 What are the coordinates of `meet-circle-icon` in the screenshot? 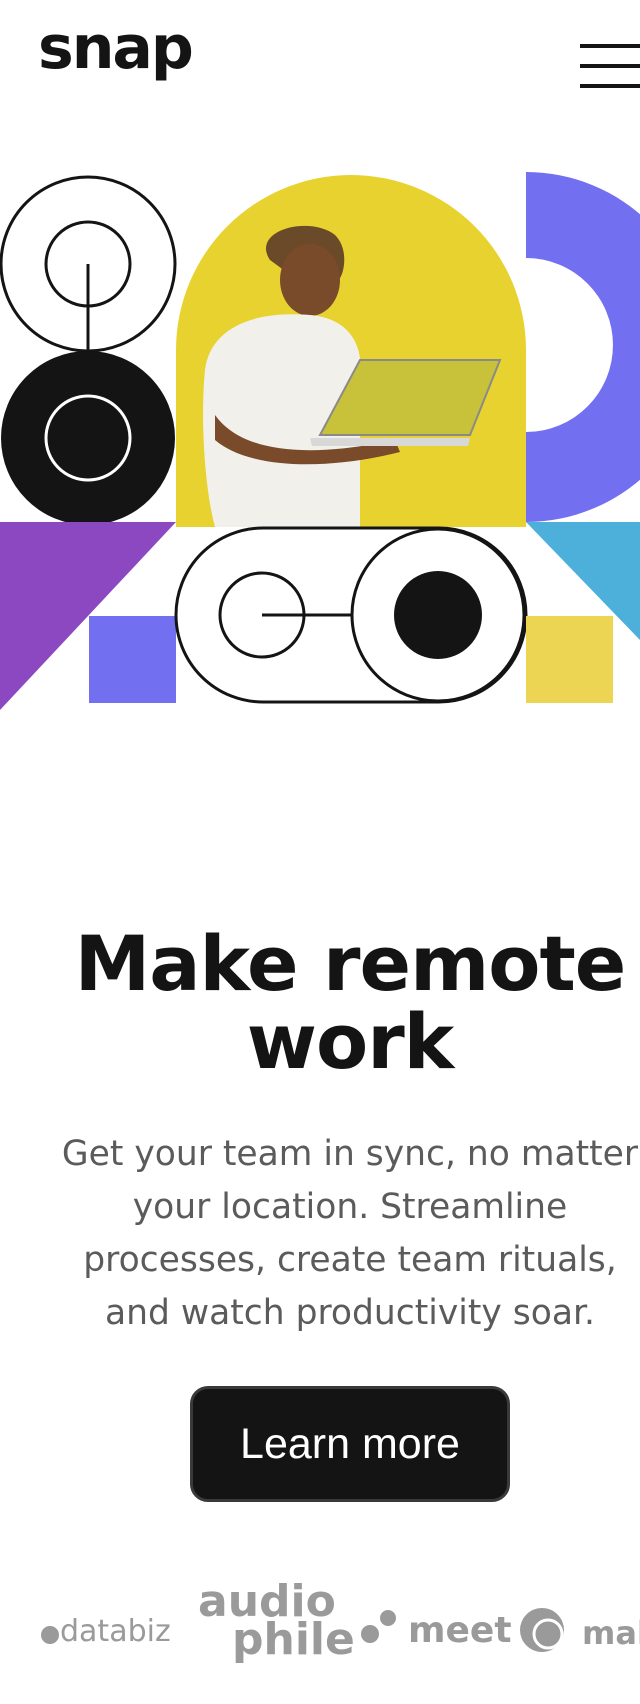 It's located at (542, 1630).